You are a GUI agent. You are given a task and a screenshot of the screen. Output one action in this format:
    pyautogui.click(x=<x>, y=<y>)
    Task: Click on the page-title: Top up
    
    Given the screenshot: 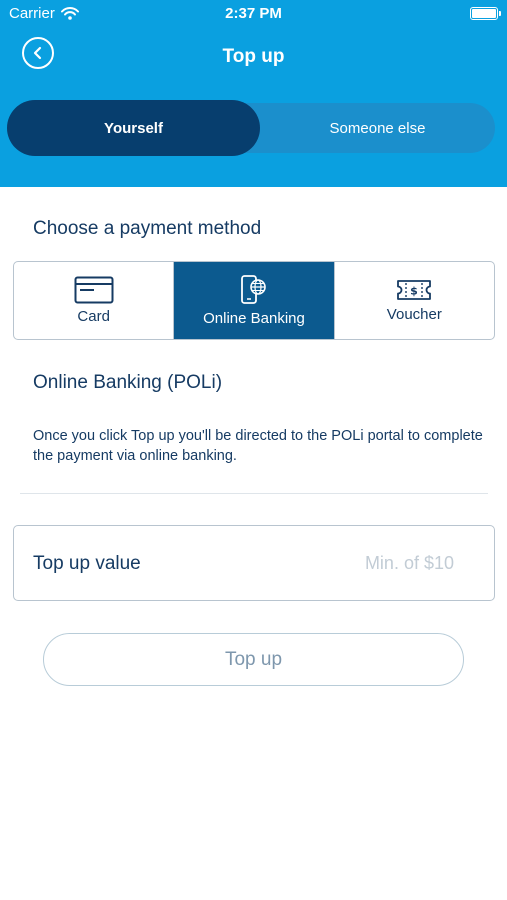 What is the action you would take?
    pyautogui.click(x=253, y=56)
    